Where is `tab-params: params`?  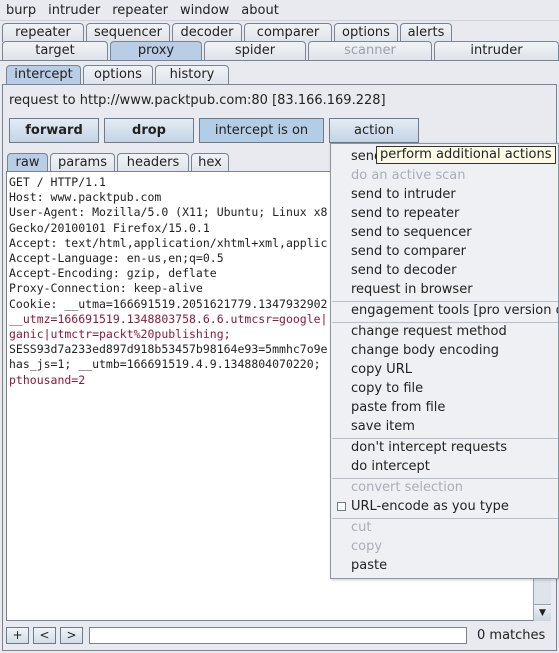 tab-params: params is located at coordinates (82, 162).